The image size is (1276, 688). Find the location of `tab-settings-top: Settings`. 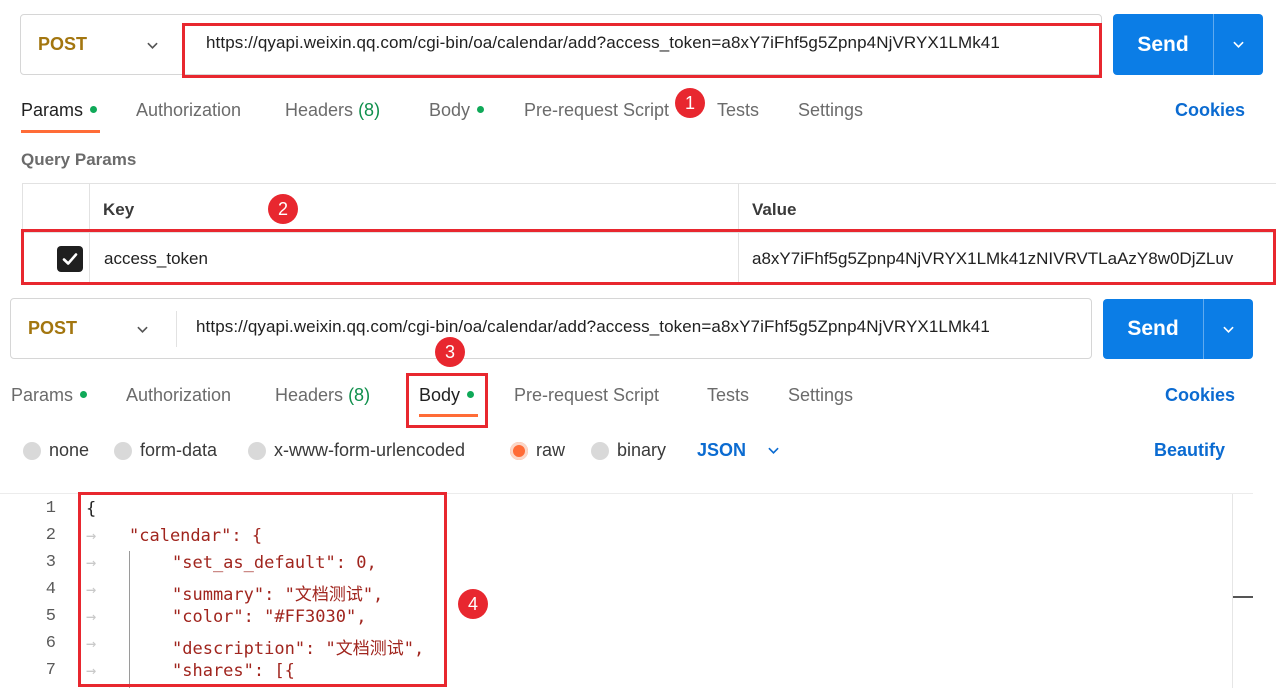

tab-settings-top: Settings is located at coordinates (830, 110).